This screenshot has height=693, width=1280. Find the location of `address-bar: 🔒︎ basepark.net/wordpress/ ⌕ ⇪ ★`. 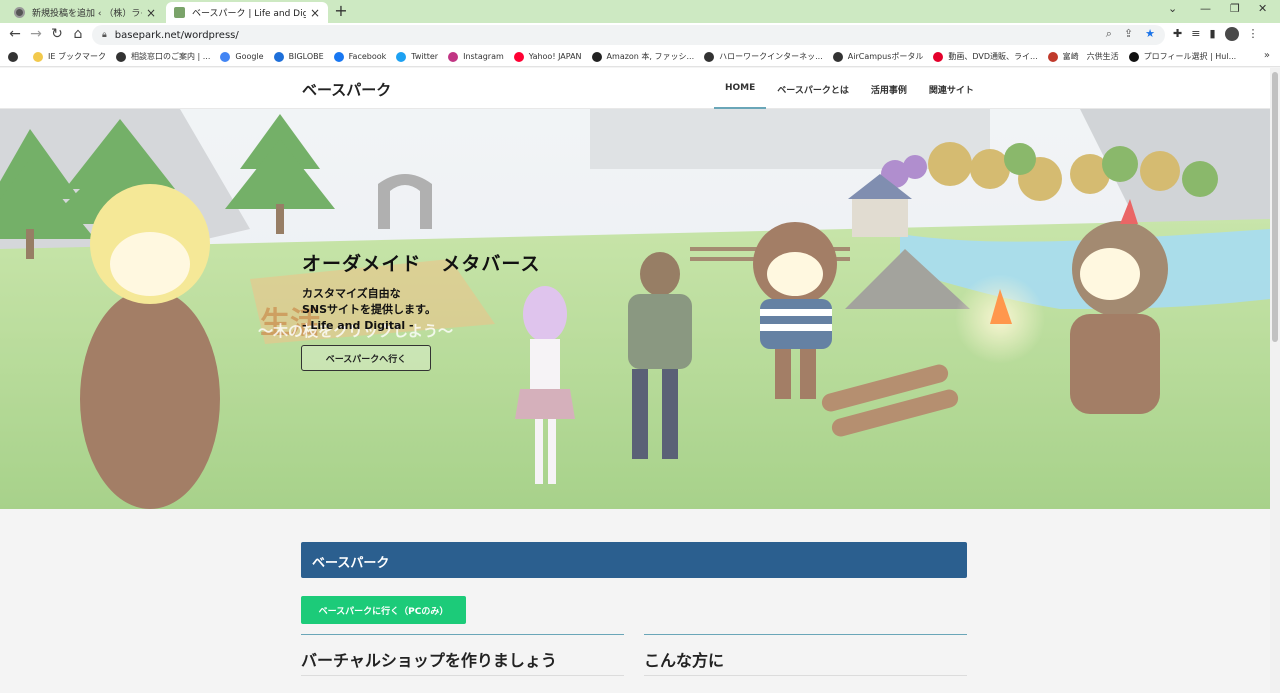

address-bar: 🔒︎ basepark.net/wordpress/ ⌕ ⇪ ★ is located at coordinates (628, 35).